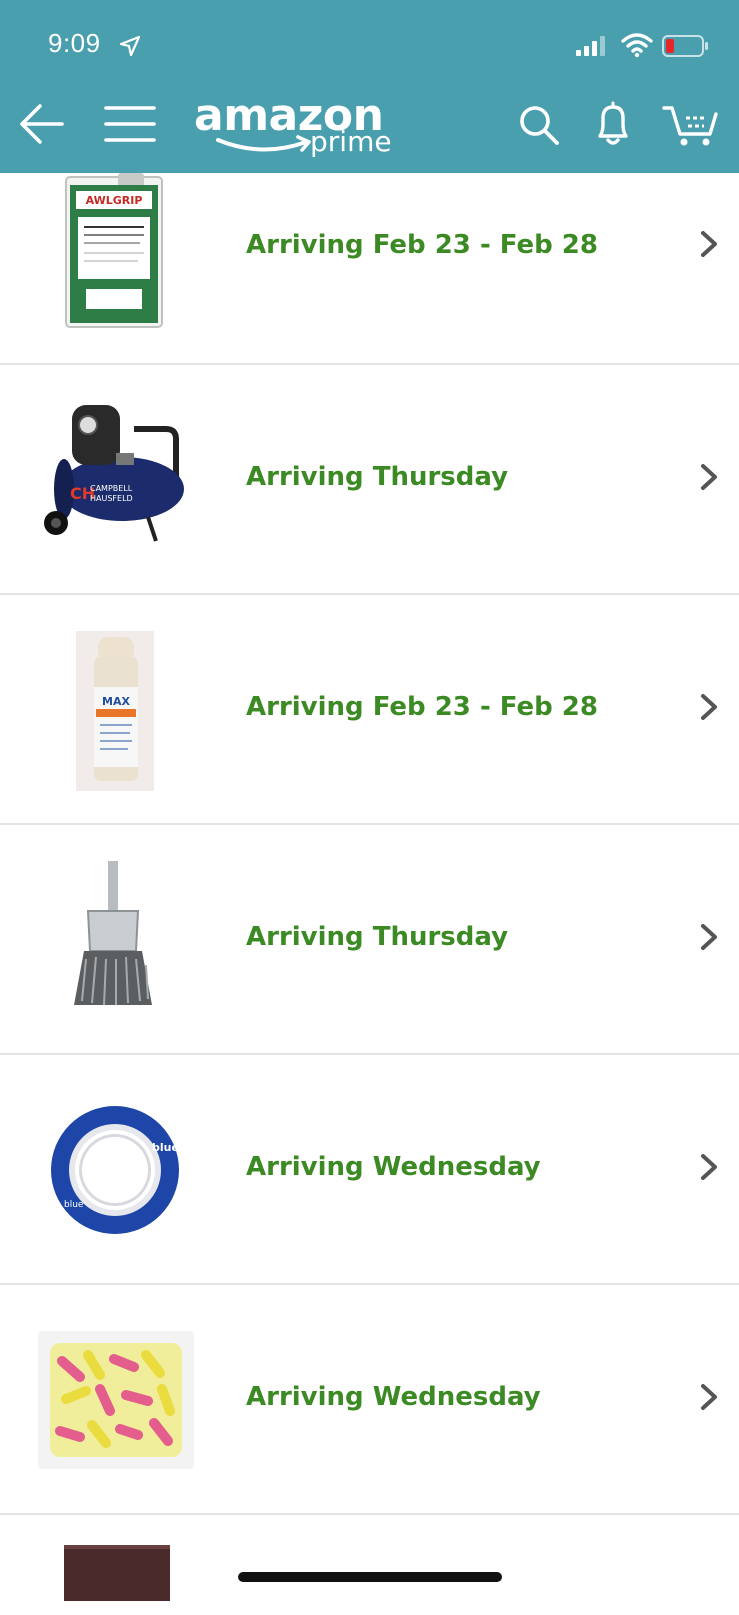  What do you see at coordinates (370, 1577) in the screenshot?
I see `home-indicator` at bounding box center [370, 1577].